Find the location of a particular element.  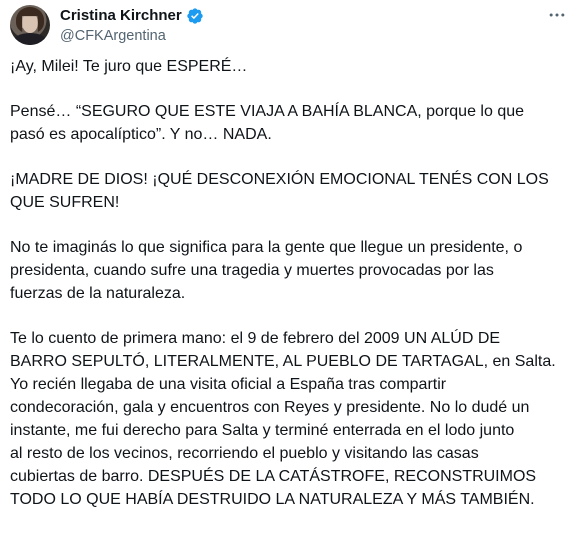

name-row: Cristina Kirchner is located at coordinates (132, 16).